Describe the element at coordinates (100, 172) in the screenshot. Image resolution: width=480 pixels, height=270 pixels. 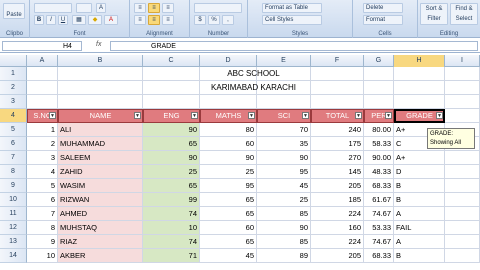
I see `data-cell: ZAHID` at that location.